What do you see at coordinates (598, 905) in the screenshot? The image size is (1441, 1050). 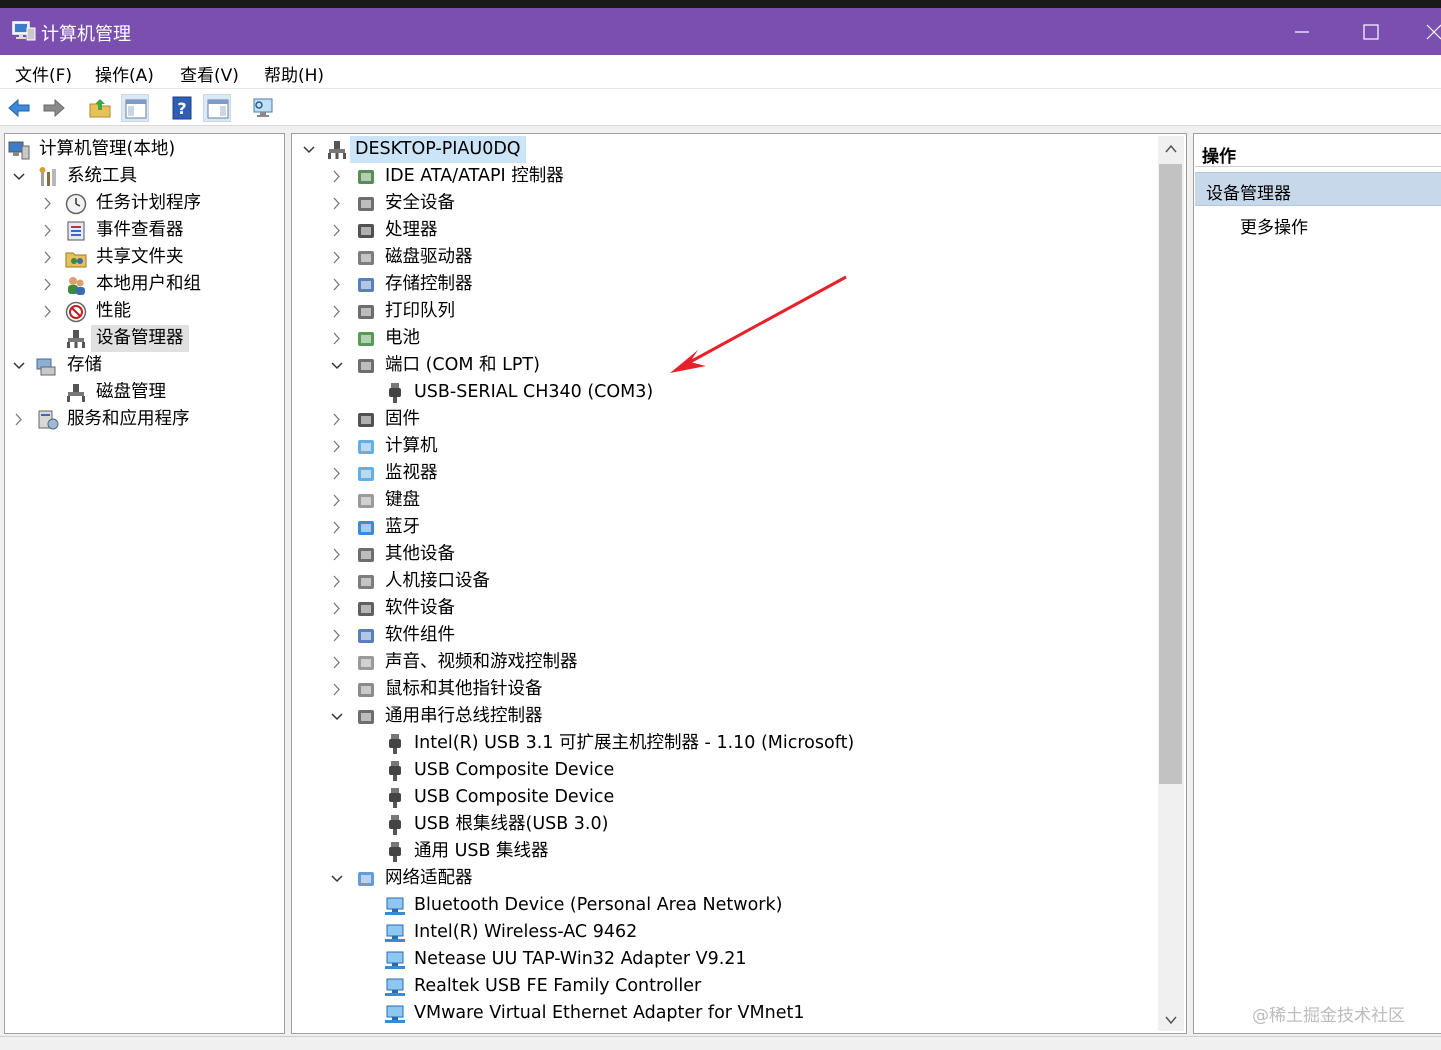 I see `device-item-label: Bluetooth Device (Personal Area Network)` at bounding box center [598, 905].